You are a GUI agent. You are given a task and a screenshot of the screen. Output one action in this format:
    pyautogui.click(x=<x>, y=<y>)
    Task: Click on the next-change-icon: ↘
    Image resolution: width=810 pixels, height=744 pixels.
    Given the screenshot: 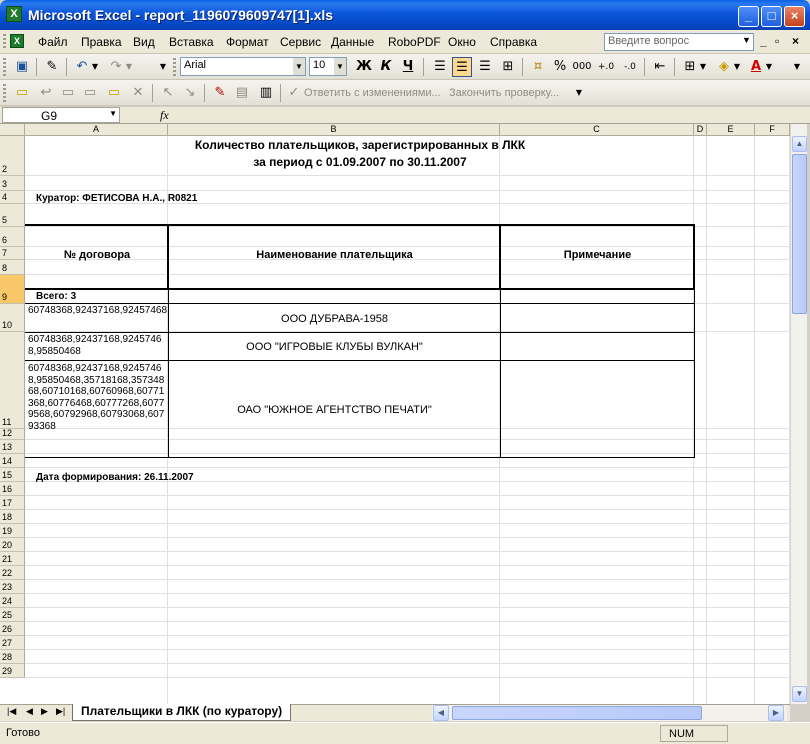 What is the action you would take?
    pyautogui.click(x=190, y=93)
    